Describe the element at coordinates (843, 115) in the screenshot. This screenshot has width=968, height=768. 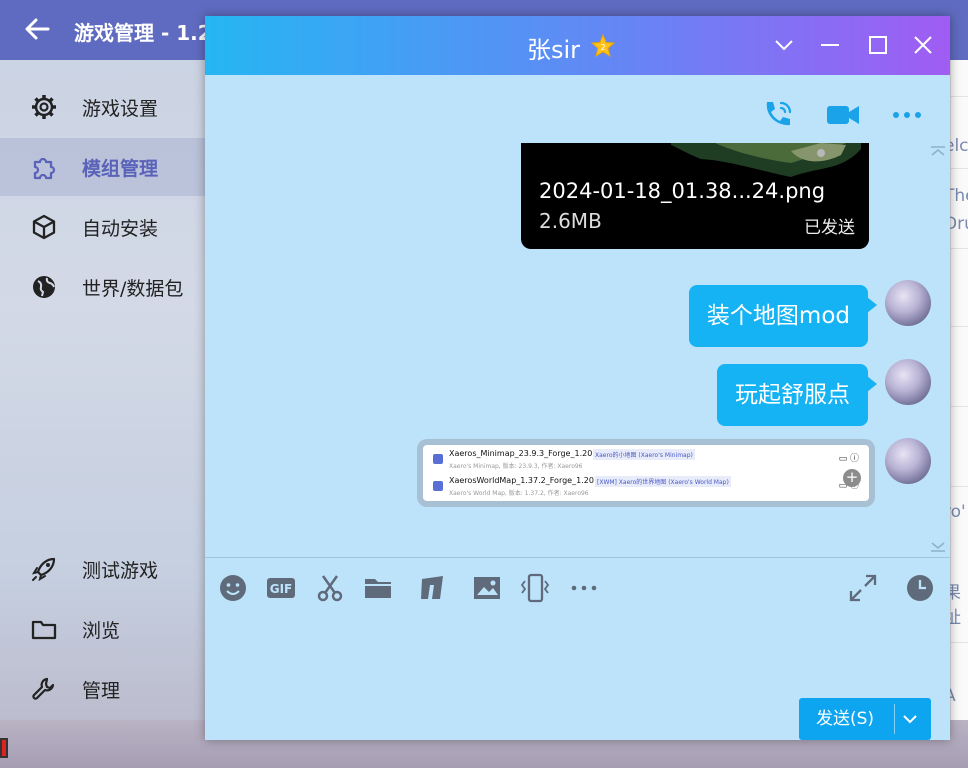
I see `video-call-icon` at that location.